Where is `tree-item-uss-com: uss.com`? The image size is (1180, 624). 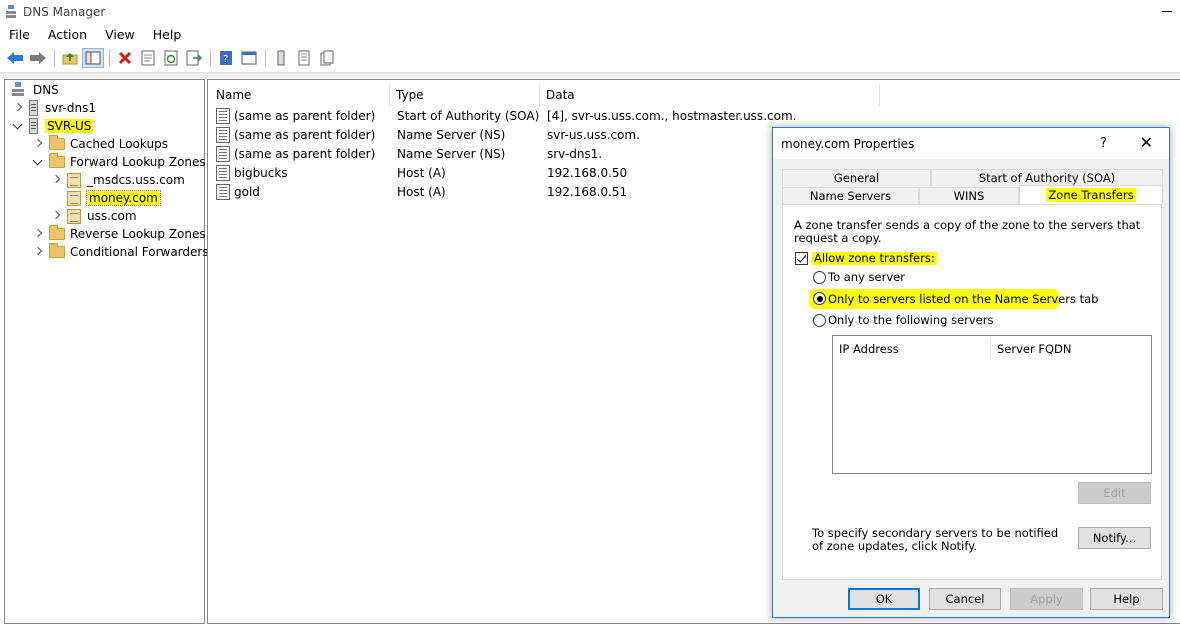
tree-item-uss-com: uss.com is located at coordinates (94, 216).